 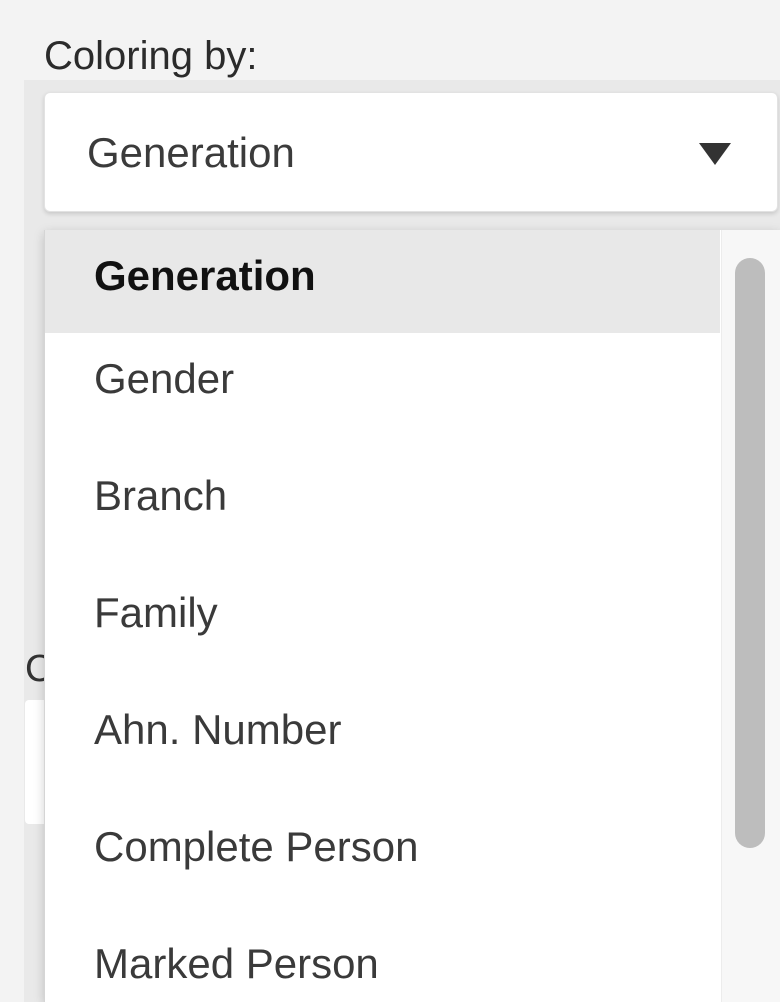 I want to click on option-ahn-number: Ahn. Number, so click(x=382, y=742).